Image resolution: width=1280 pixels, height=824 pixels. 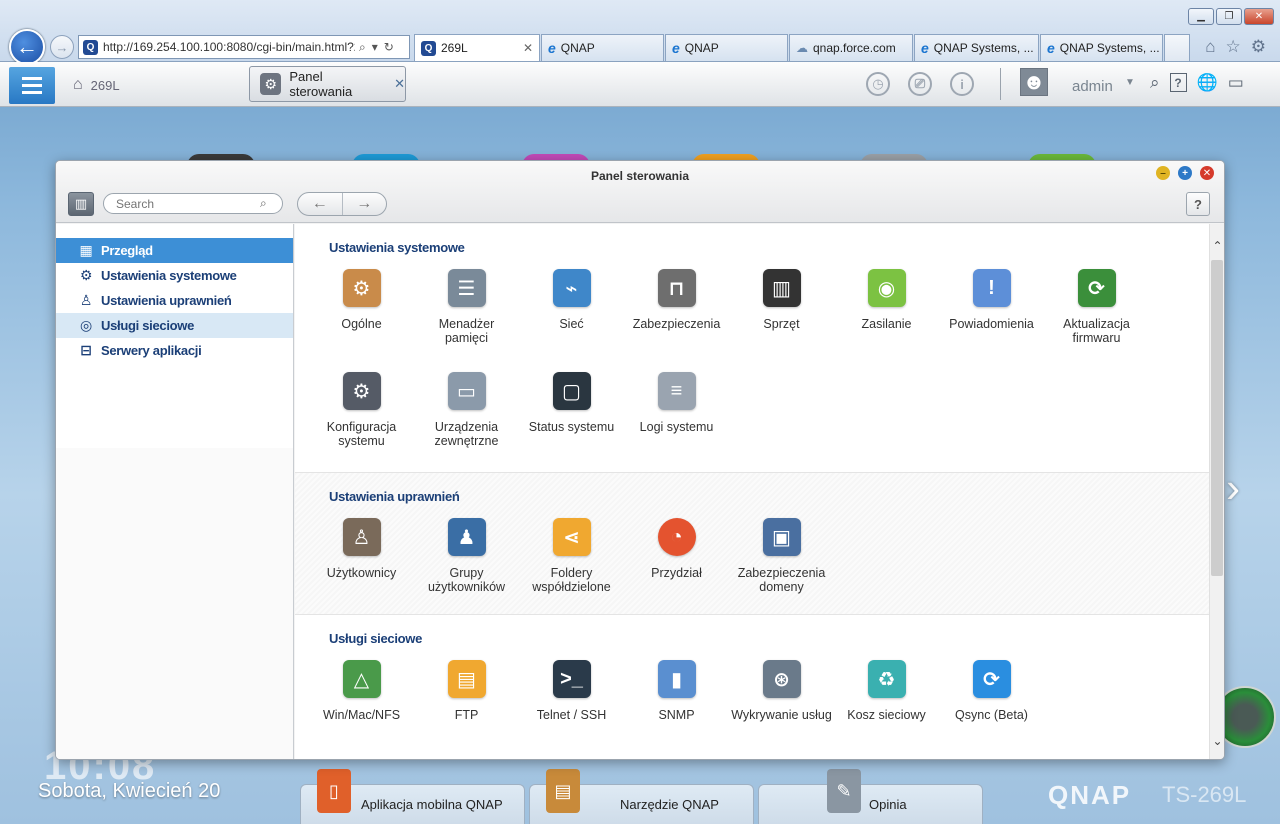 I want to click on app-quota: ◔ Przydział, so click(x=676, y=569).